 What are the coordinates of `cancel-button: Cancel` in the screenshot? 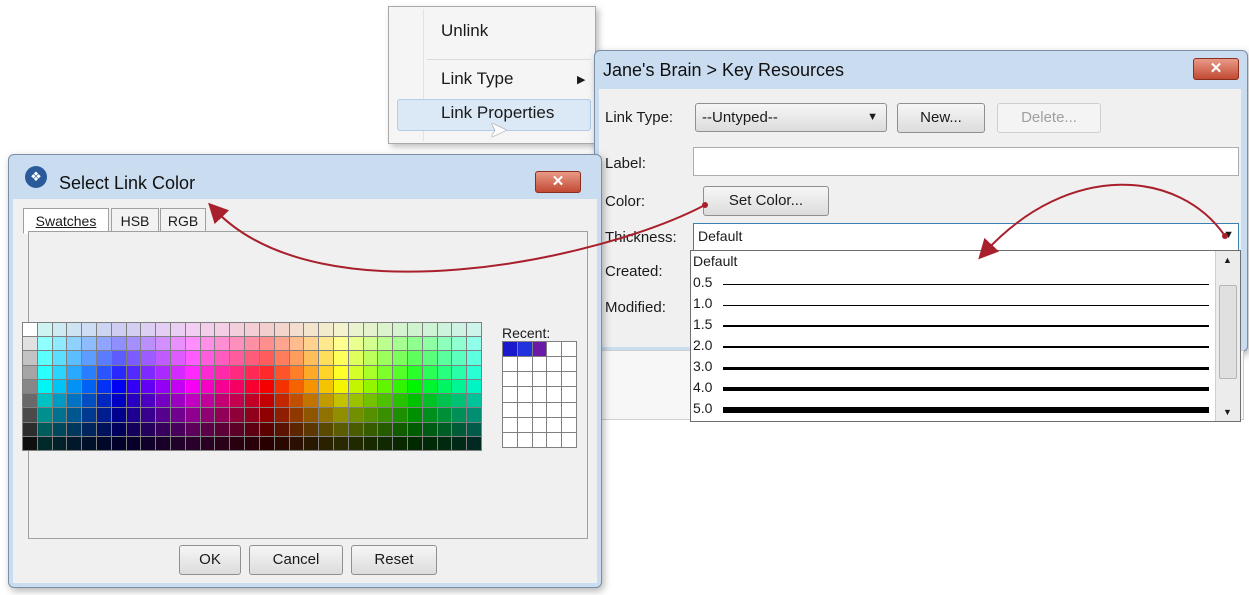 It's located at (296, 560).